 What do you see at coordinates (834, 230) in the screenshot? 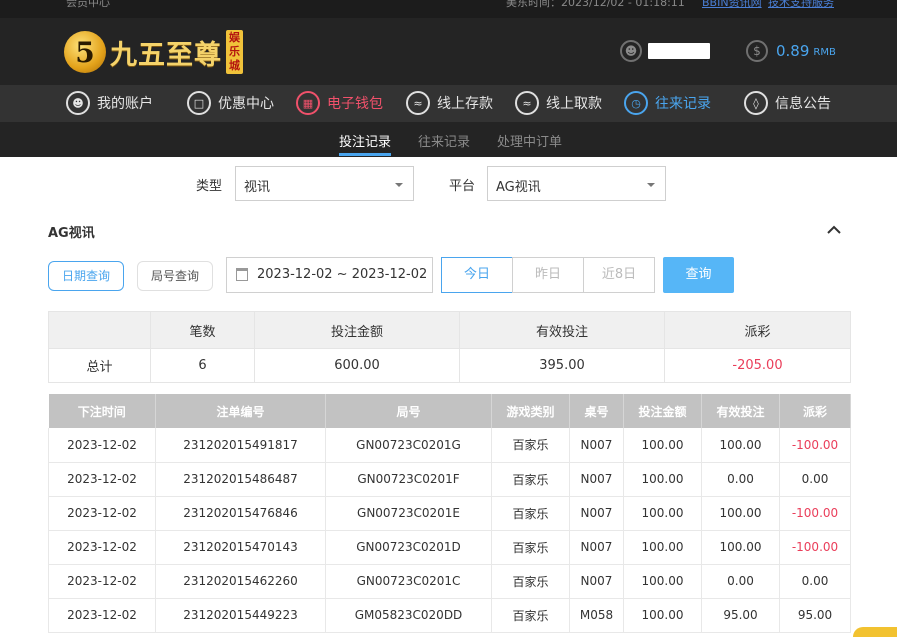
I see `chevron-up-icon` at bounding box center [834, 230].